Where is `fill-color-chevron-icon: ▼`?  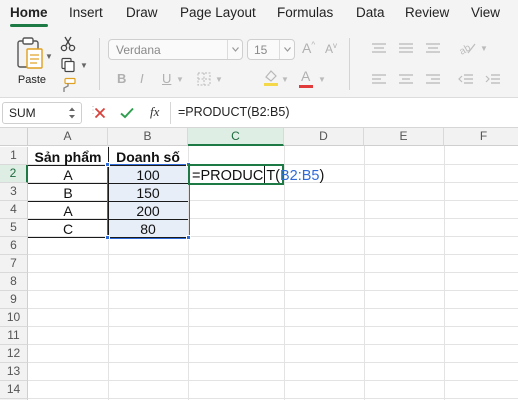
fill-color-chevron-icon: ▼ is located at coordinates (285, 79).